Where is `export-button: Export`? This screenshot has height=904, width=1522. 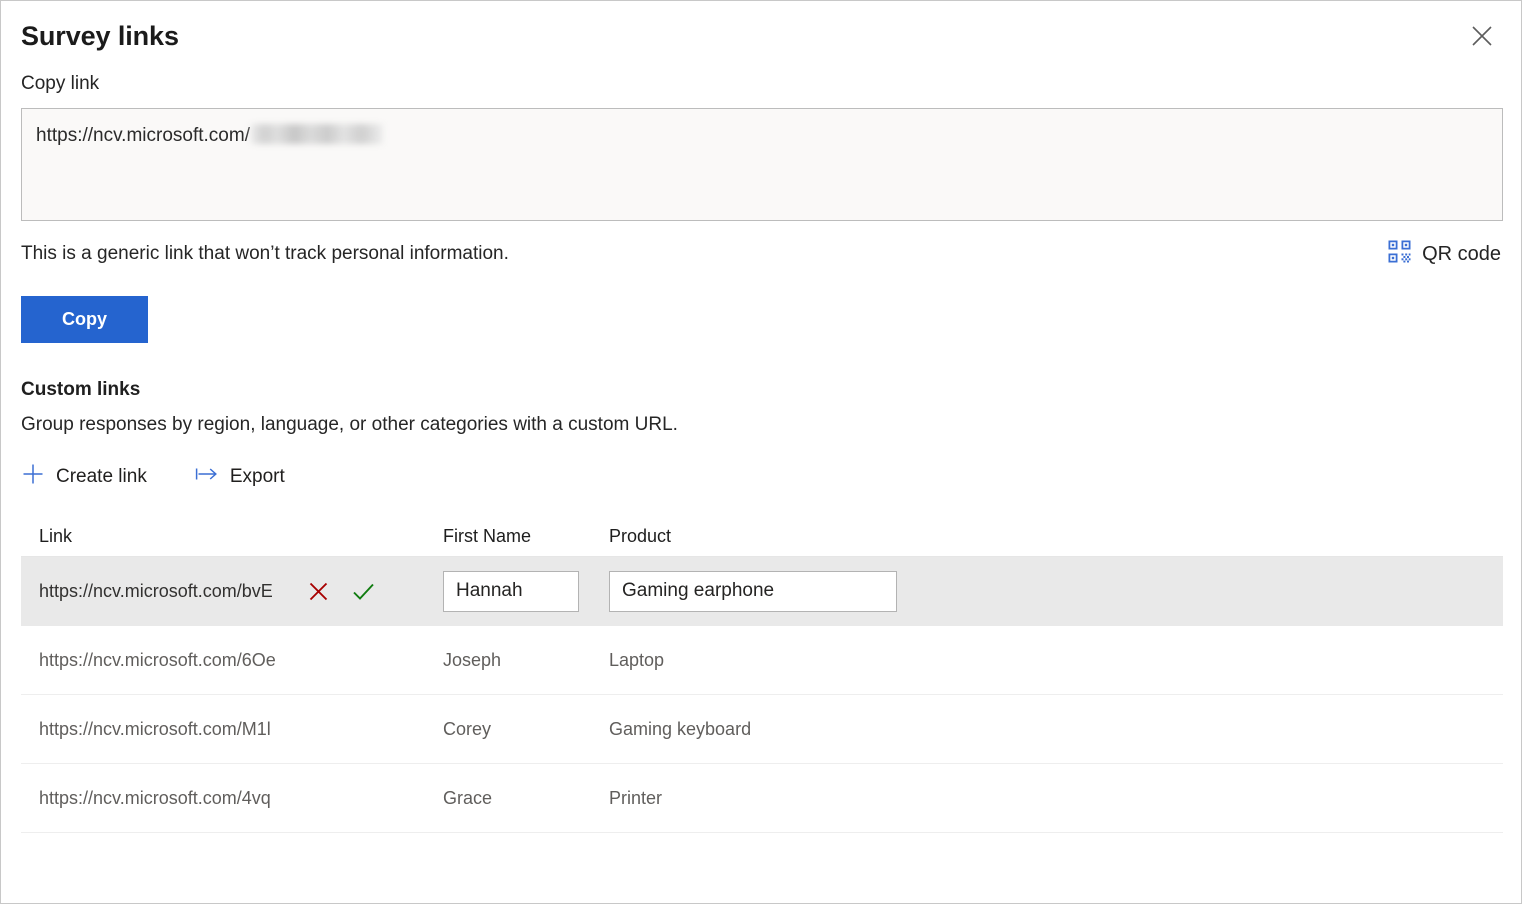 export-button: Export is located at coordinates (240, 476).